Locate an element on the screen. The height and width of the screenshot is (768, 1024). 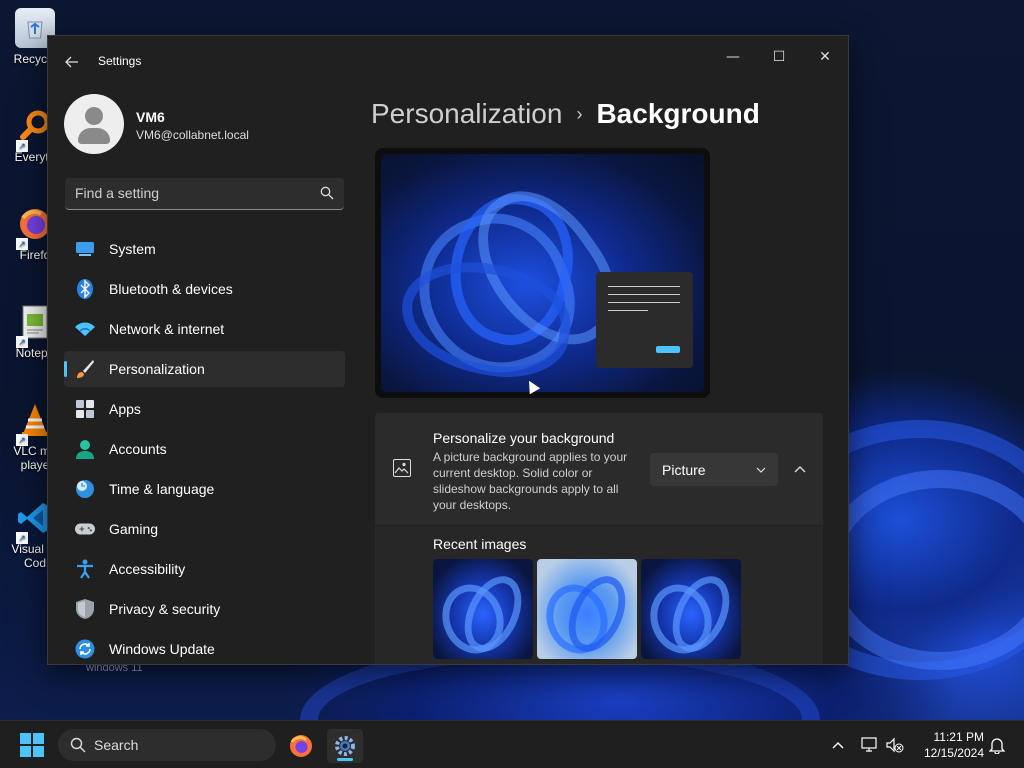
taskbar-clock: 11:21 PM 12/15/2024 is located at coordinates (949, 745).